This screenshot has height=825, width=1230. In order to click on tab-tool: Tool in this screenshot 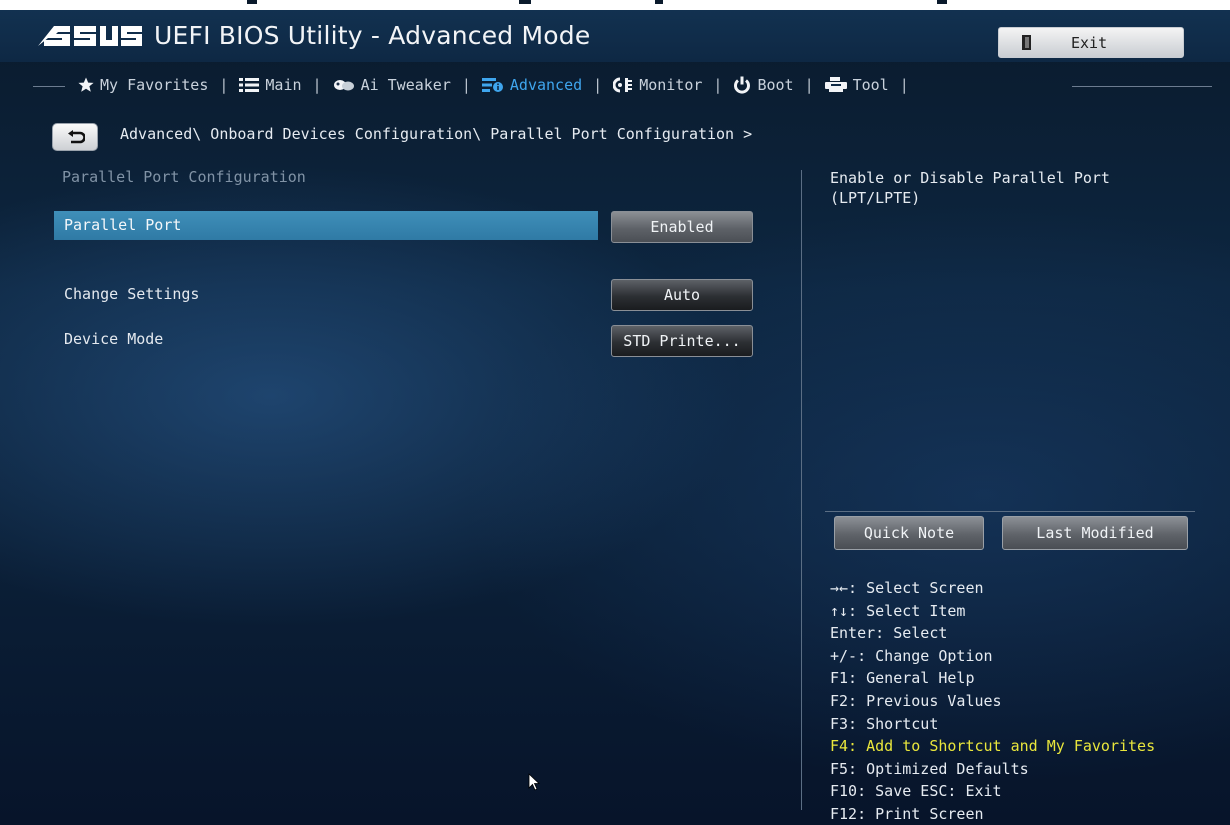, I will do `click(856, 85)`.